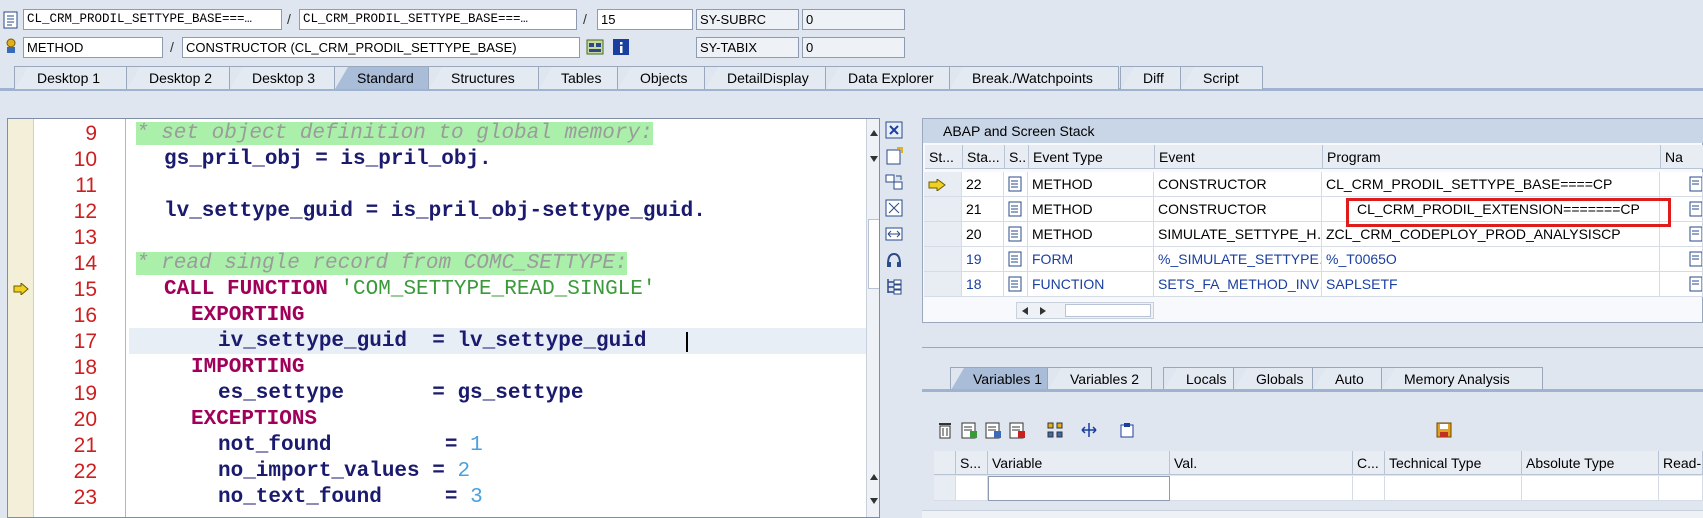  What do you see at coordinates (1079, 463) in the screenshot?
I see `column-header: Variable` at bounding box center [1079, 463].